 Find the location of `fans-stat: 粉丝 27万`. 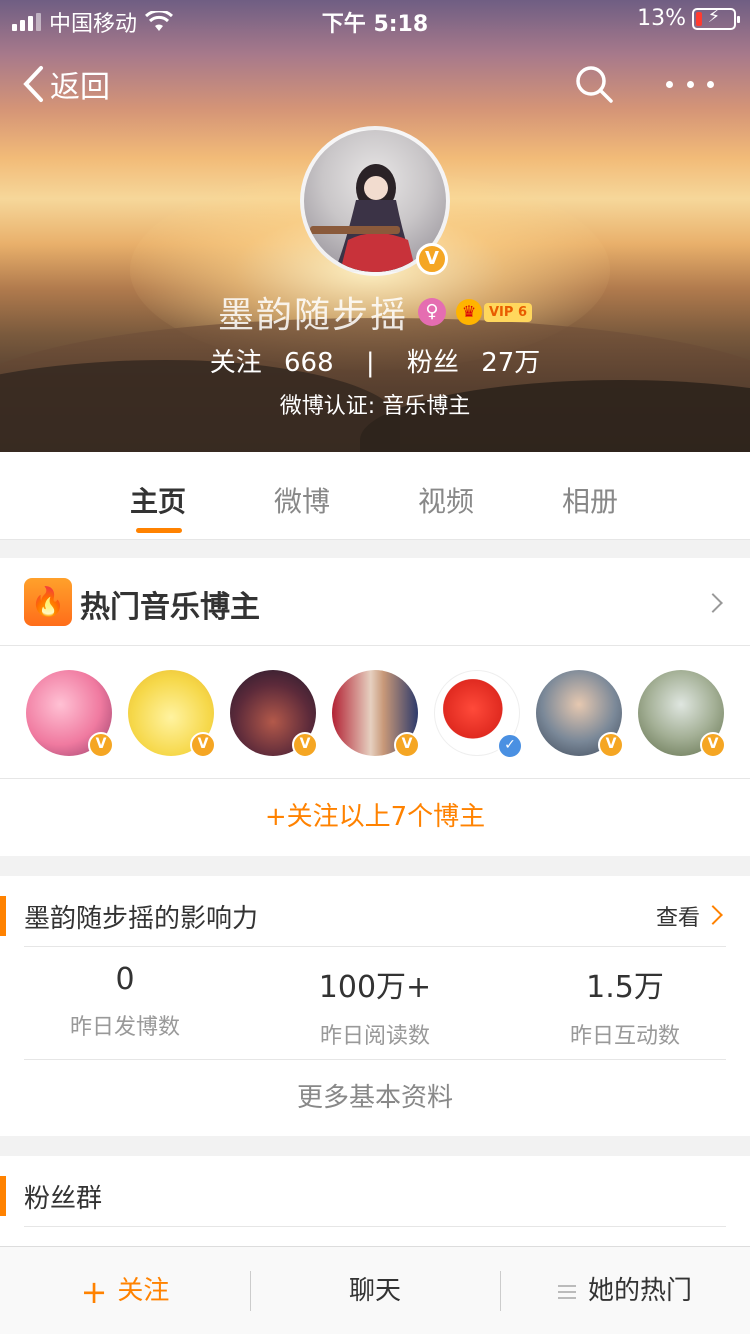

fans-stat: 粉丝 27万 is located at coordinates (473, 363).